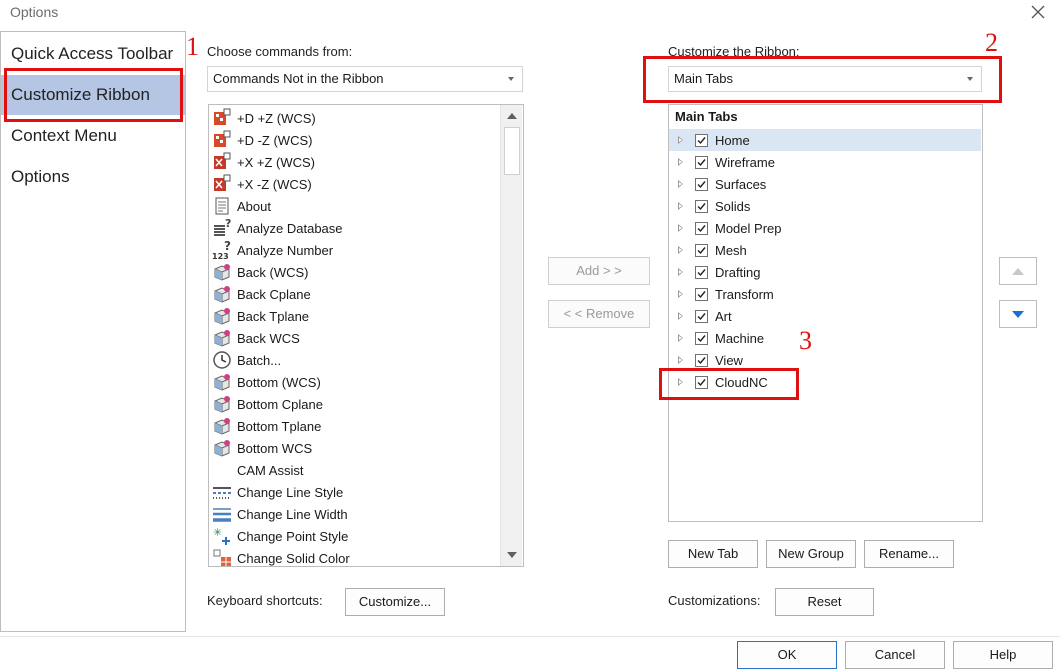 Image resolution: width=1060 pixels, height=672 pixels. Describe the element at coordinates (290, 492) in the screenshot. I see `list-item-label: Change Line Style` at that location.